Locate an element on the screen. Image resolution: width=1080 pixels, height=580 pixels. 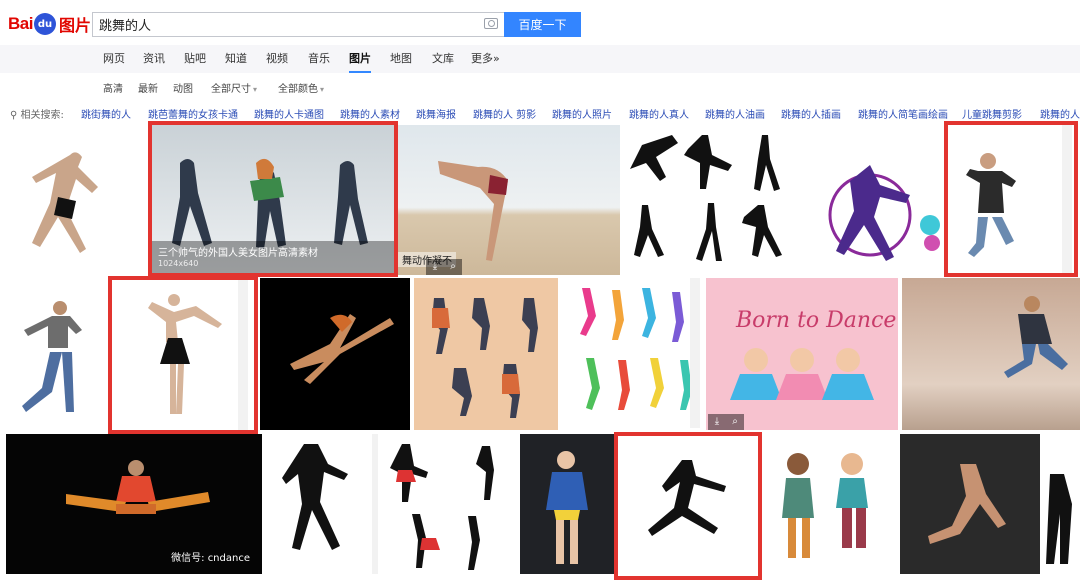
tab-web: 网页 is located at coordinates (114, 59).